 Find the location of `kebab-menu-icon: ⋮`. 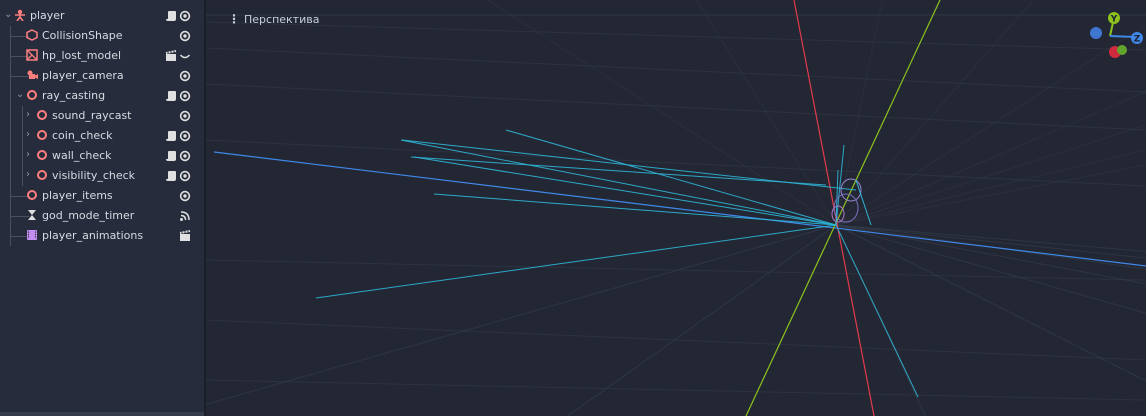

kebab-menu-icon: ⋮ is located at coordinates (234, 19).